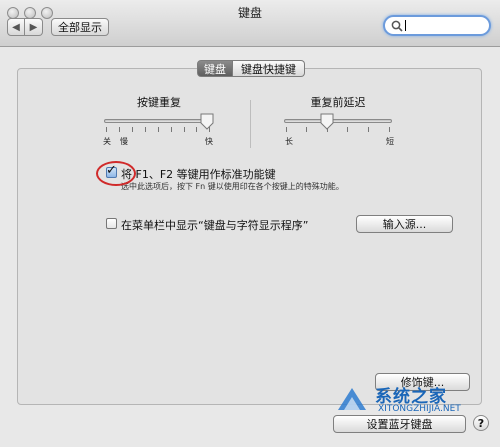 The width and height of the screenshot is (500, 447). Describe the element at coordinates (437, 25) in the screenshot. I see `search-input` at that location.